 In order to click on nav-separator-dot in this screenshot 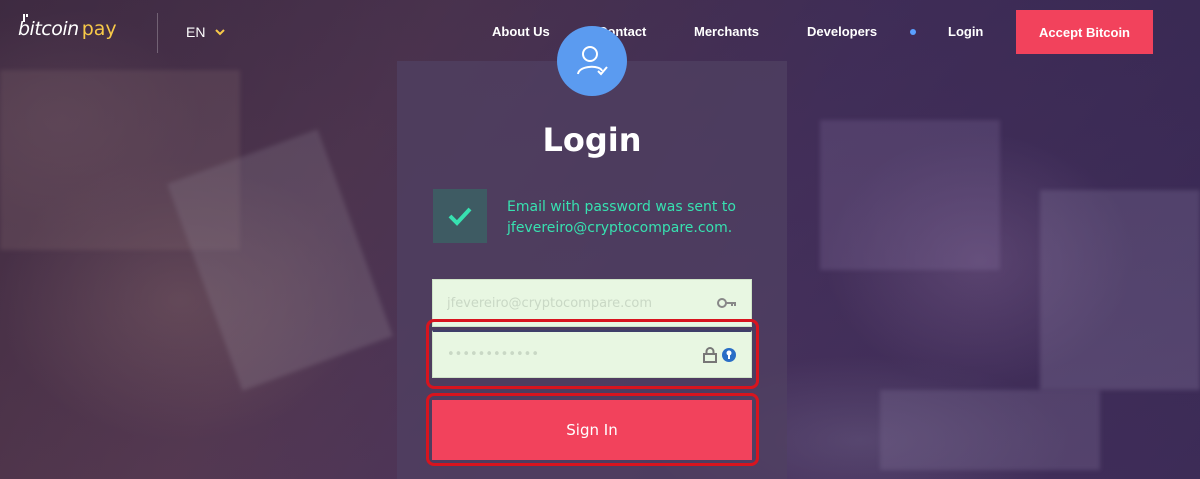, I will do `click(913, 32)`.